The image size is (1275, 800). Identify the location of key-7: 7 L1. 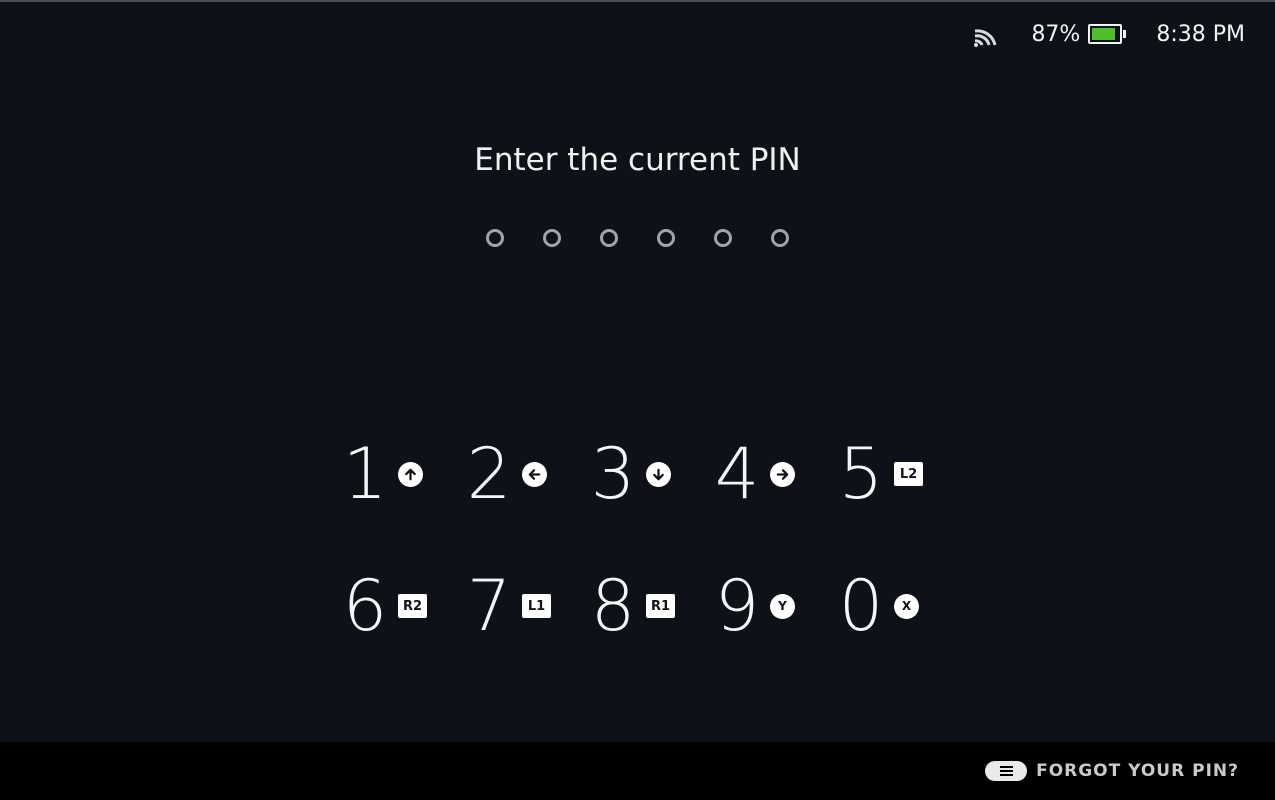
(524, 606).